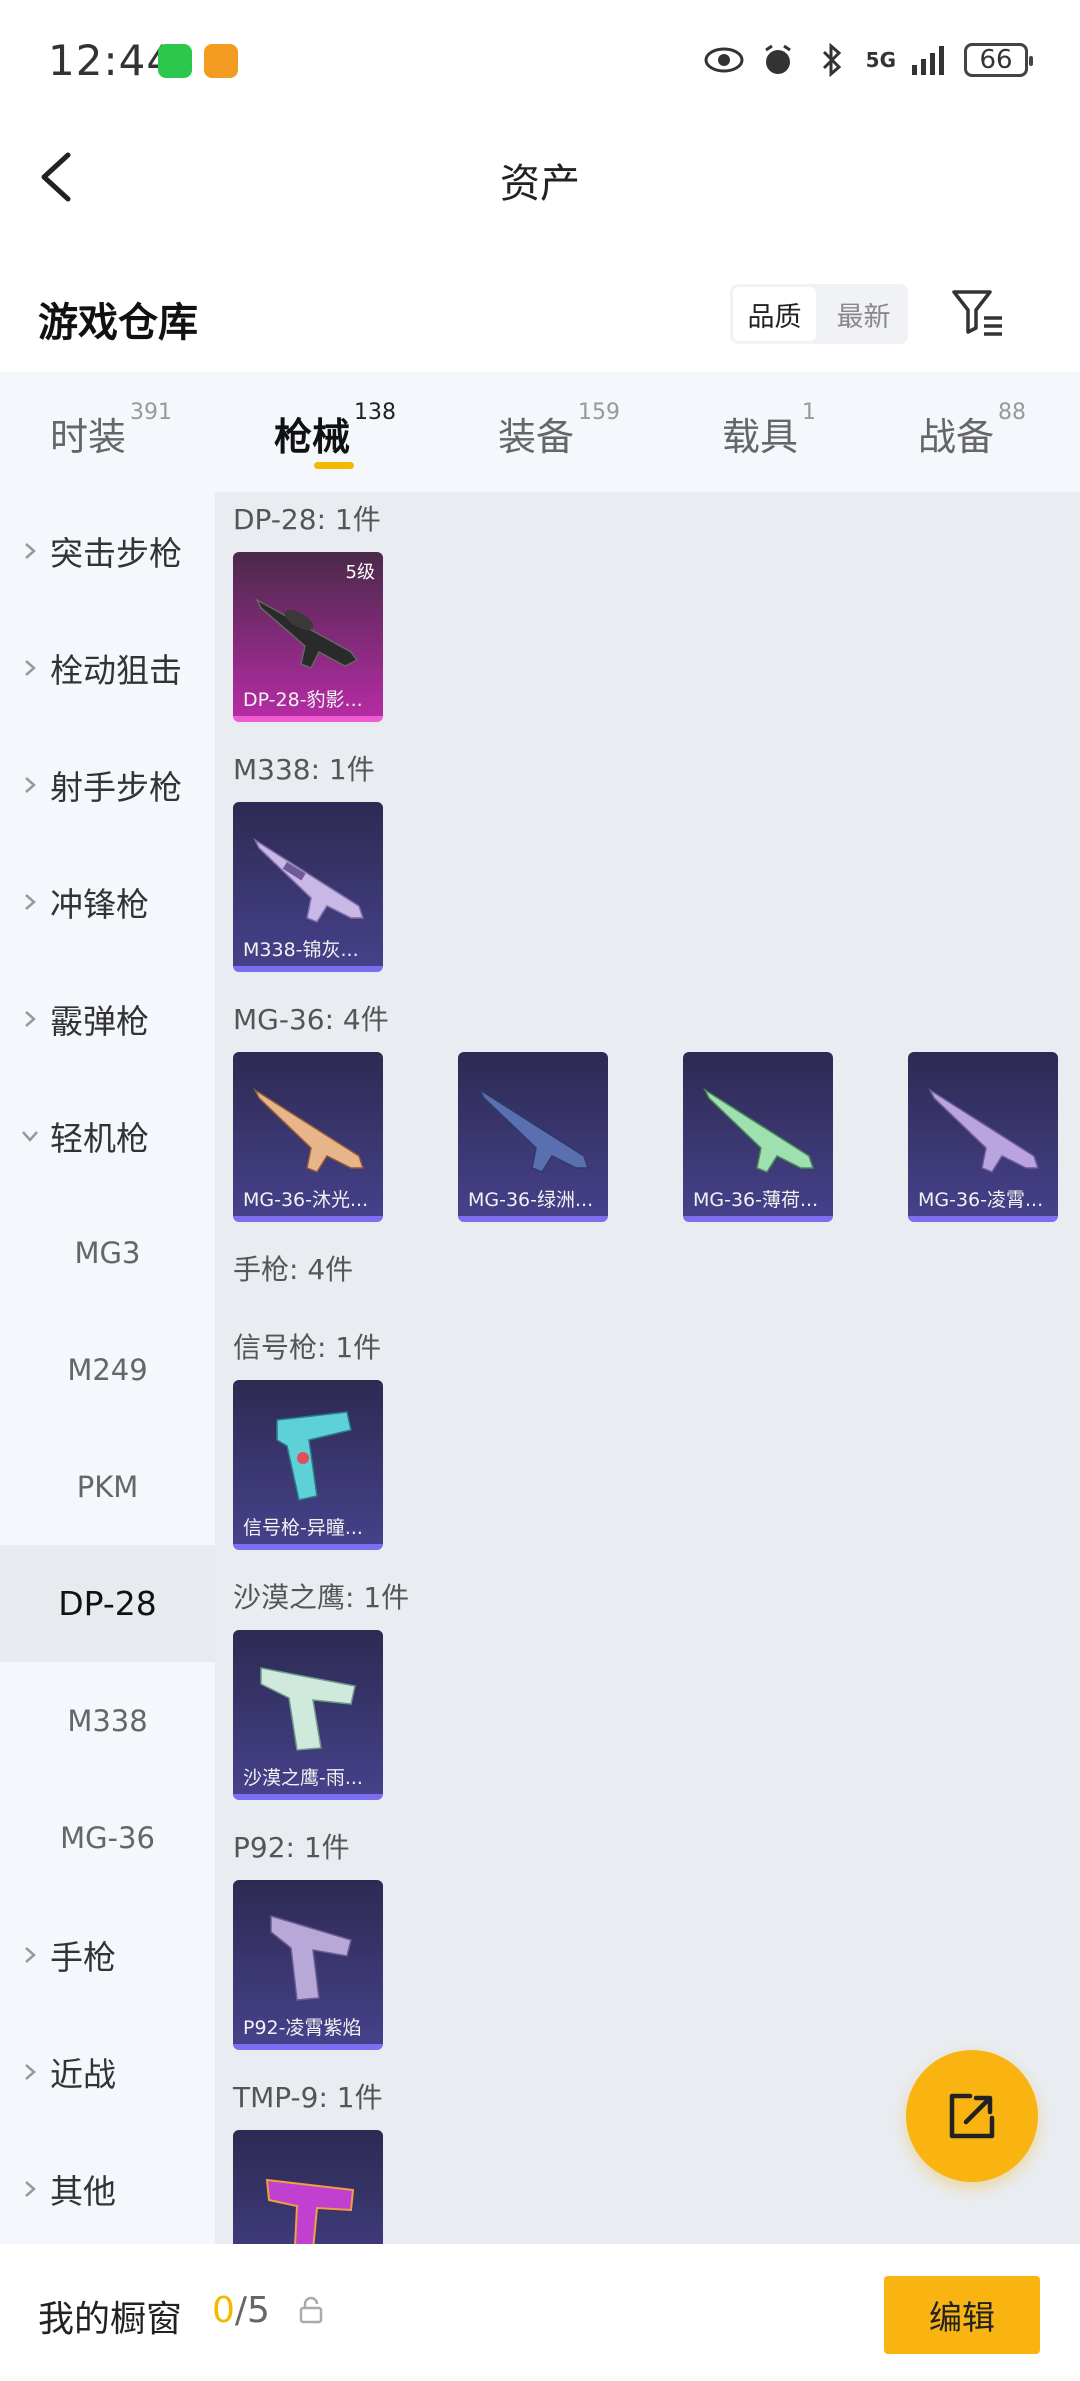  Describe the element at coordinates (375, 412) in the screenshot. I see `tab-count: 138` at that location.